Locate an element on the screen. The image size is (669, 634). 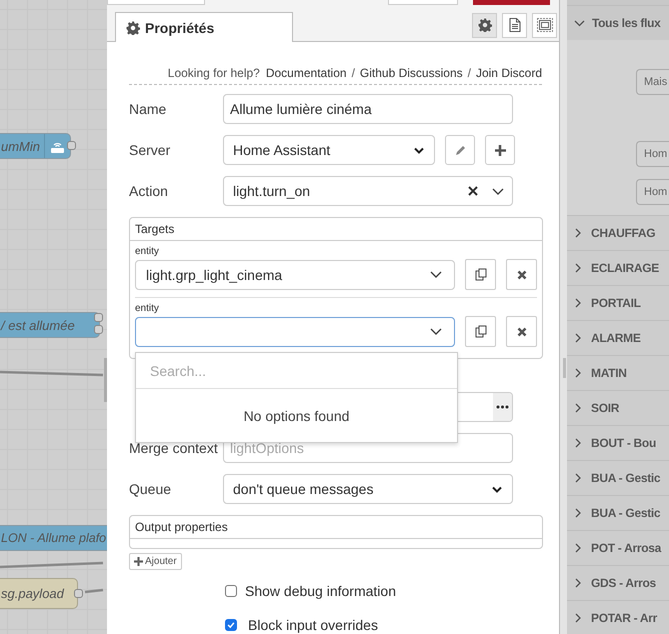
help-text: Looking for help? is located at coordinates (214, 73).